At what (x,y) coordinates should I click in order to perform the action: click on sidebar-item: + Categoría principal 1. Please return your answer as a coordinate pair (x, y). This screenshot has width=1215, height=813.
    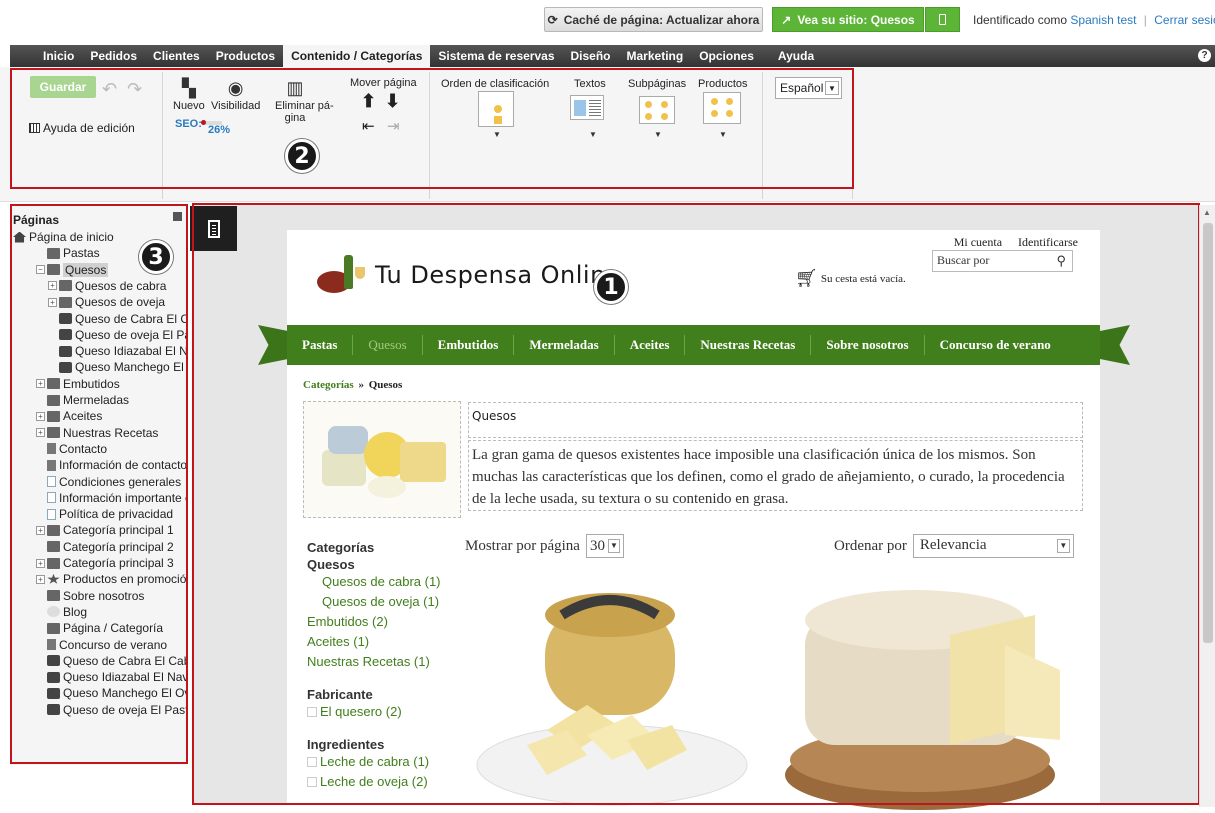
    Looking at the image, I should click on (105, 530).